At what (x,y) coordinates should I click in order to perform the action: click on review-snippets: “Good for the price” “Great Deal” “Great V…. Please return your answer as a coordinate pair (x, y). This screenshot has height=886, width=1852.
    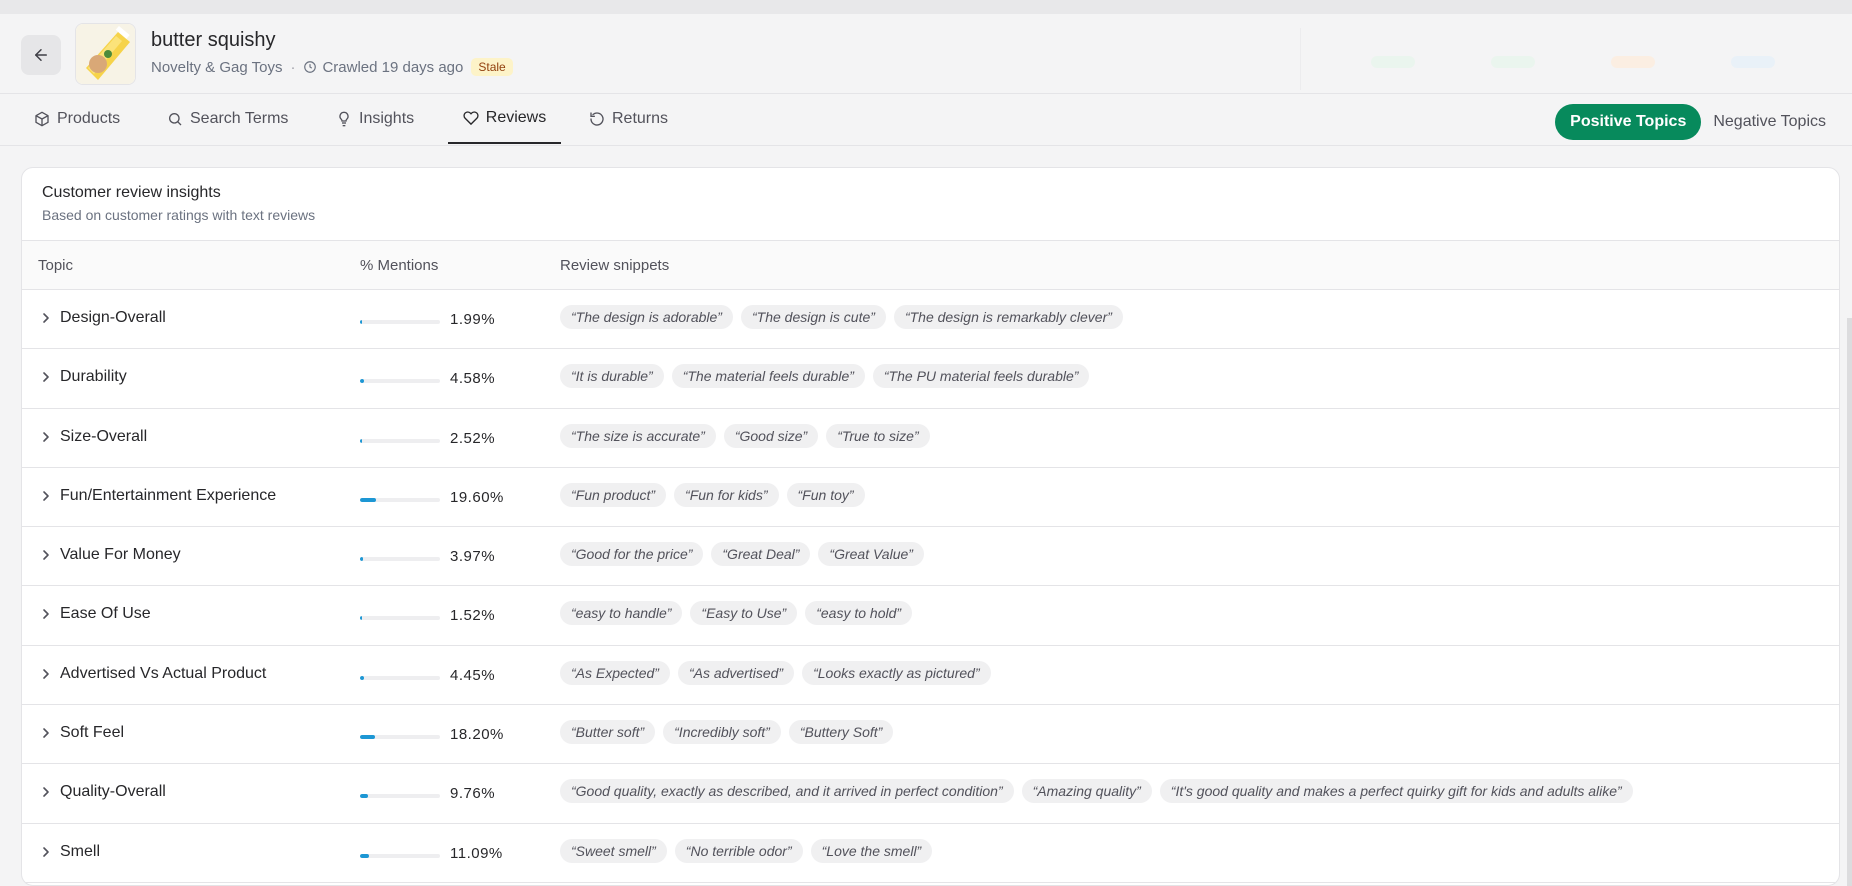
    Looking at the image, I should click on (742, 554).